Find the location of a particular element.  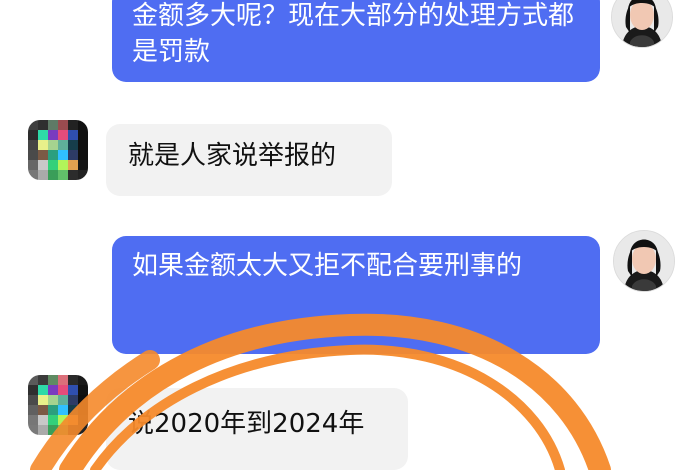

message-text: 说2020年到2024年 is located at coordinates (246, 424).